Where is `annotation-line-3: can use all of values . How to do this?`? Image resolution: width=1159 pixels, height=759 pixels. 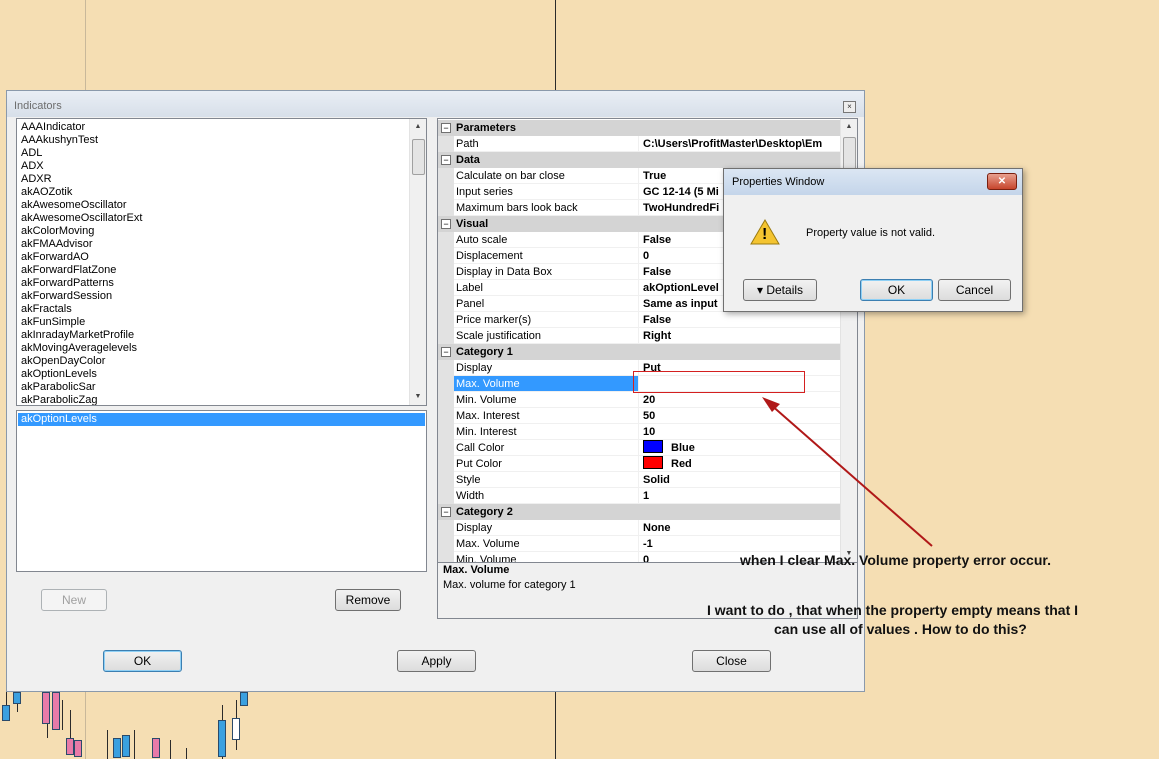 annotation-line-3: can use all of values . How to do this? is located at coordinates (900, 629).